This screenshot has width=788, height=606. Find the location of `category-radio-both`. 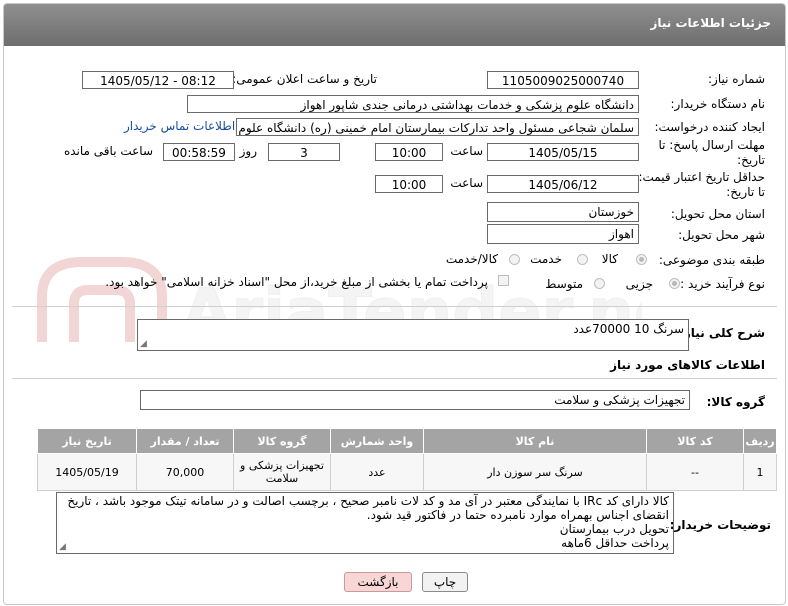

category-radio-both is located at coordinates (514, 259).